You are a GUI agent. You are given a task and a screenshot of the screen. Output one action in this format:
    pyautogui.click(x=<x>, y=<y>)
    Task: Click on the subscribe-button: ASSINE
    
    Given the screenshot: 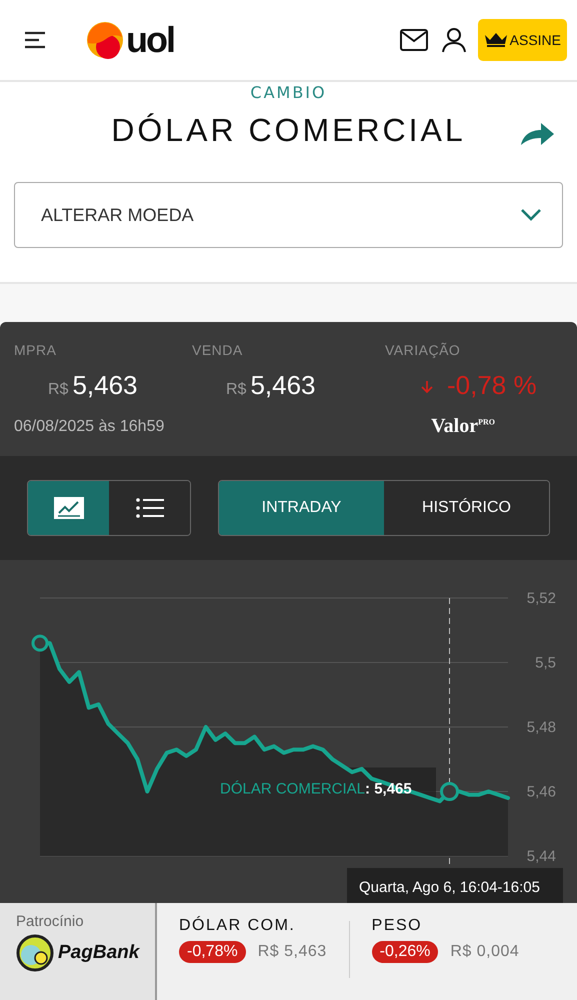 What is the action you would take?
    pyautogui.click(x=522, y=40)
    